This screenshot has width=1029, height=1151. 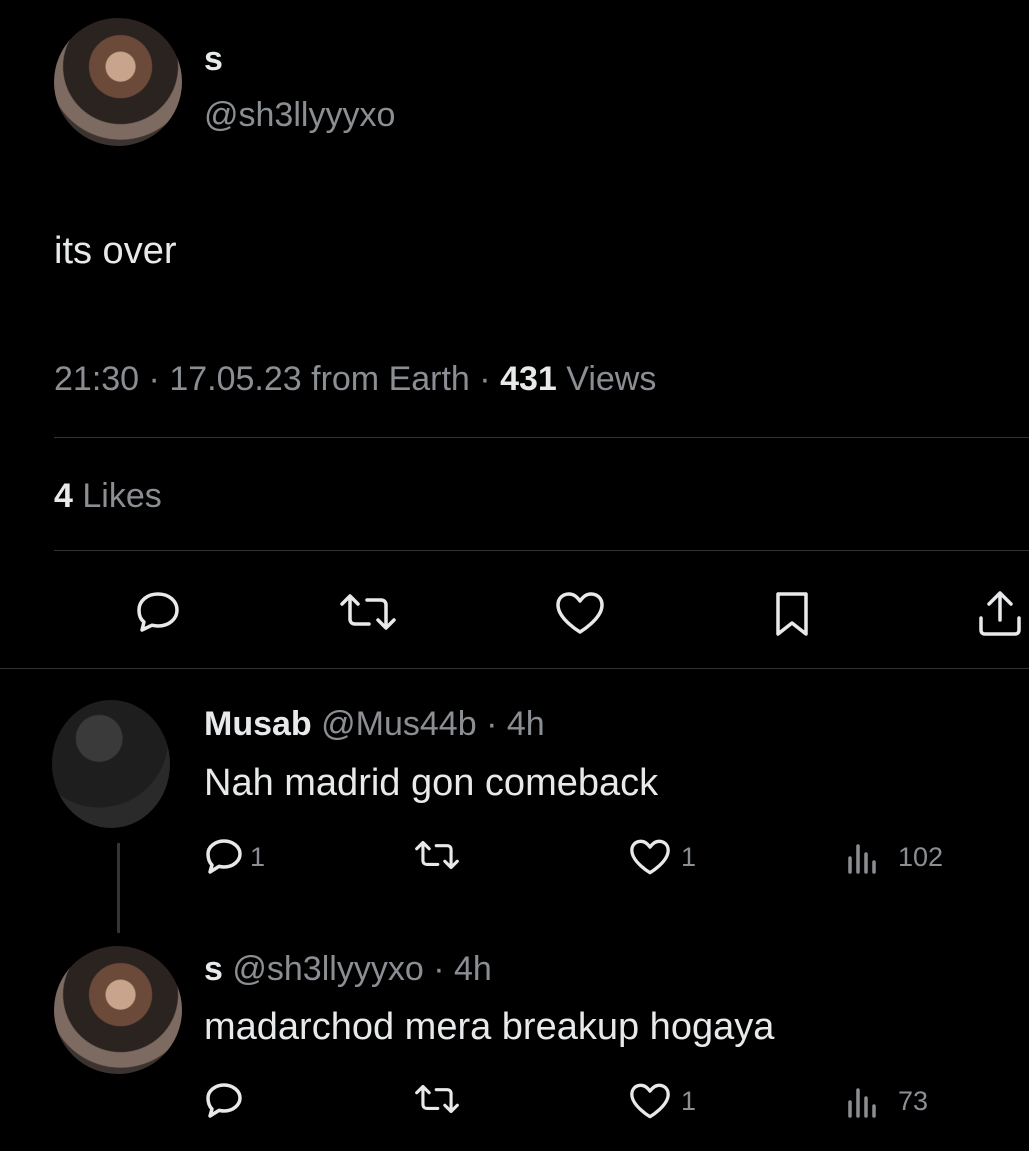 I want to click on reply-text: madarchod mera breakup hogaya, so click(x=489, y=1027).